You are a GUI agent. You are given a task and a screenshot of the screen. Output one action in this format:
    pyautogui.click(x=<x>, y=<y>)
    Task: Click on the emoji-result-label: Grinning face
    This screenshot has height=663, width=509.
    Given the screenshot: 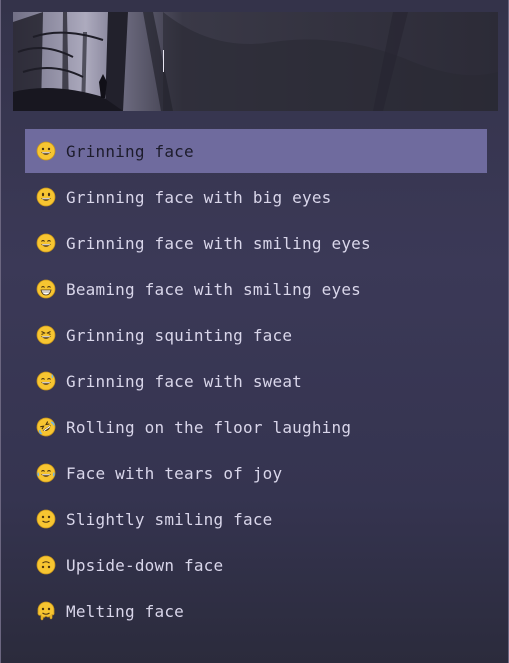 What is the action you would take?
    pyautogui.click(x=130, y=151)
    